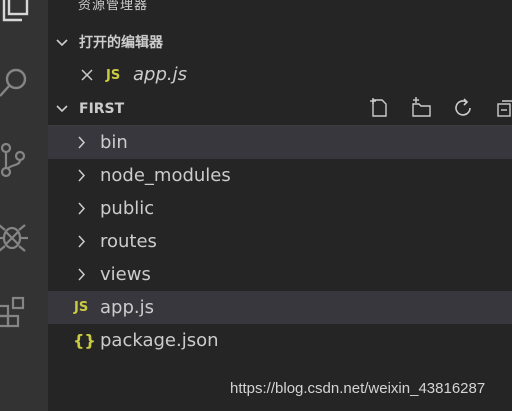 This screenshot has height=411, width=512. What do you see at coordinates (87, 75) in the screenshot?
I see `close-icon` at bounding box center [87, 75].